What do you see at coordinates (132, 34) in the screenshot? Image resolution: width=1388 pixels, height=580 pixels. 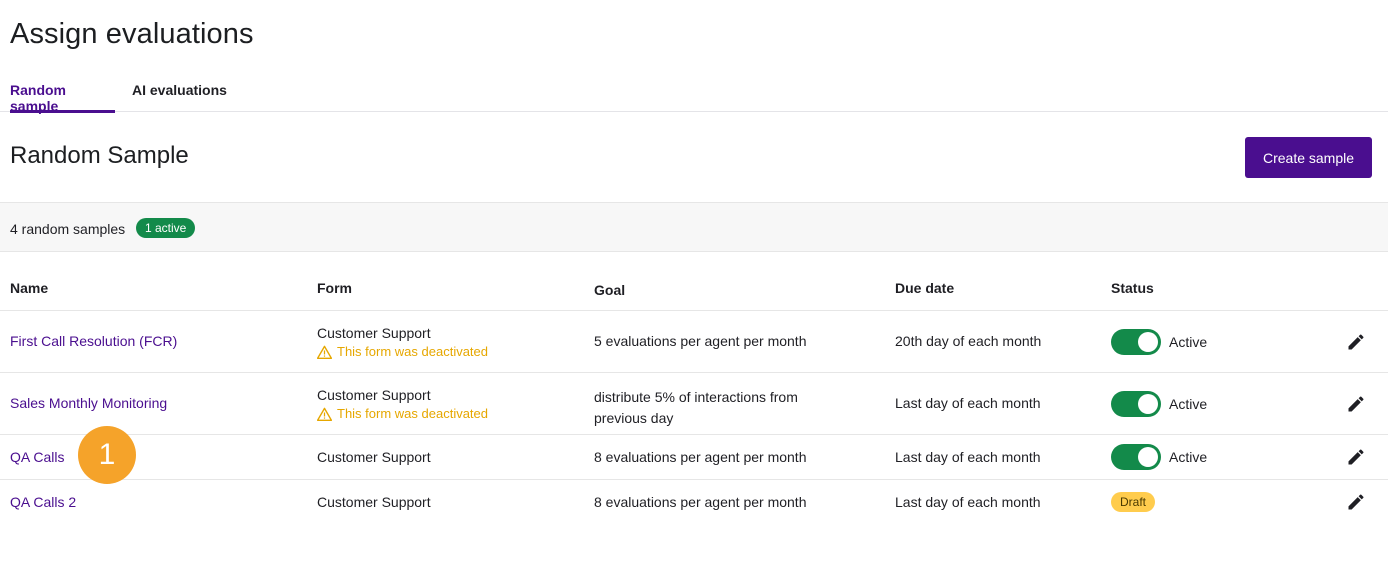 I see `page-title: Assign evaluations` at bounding box center [132, 34].